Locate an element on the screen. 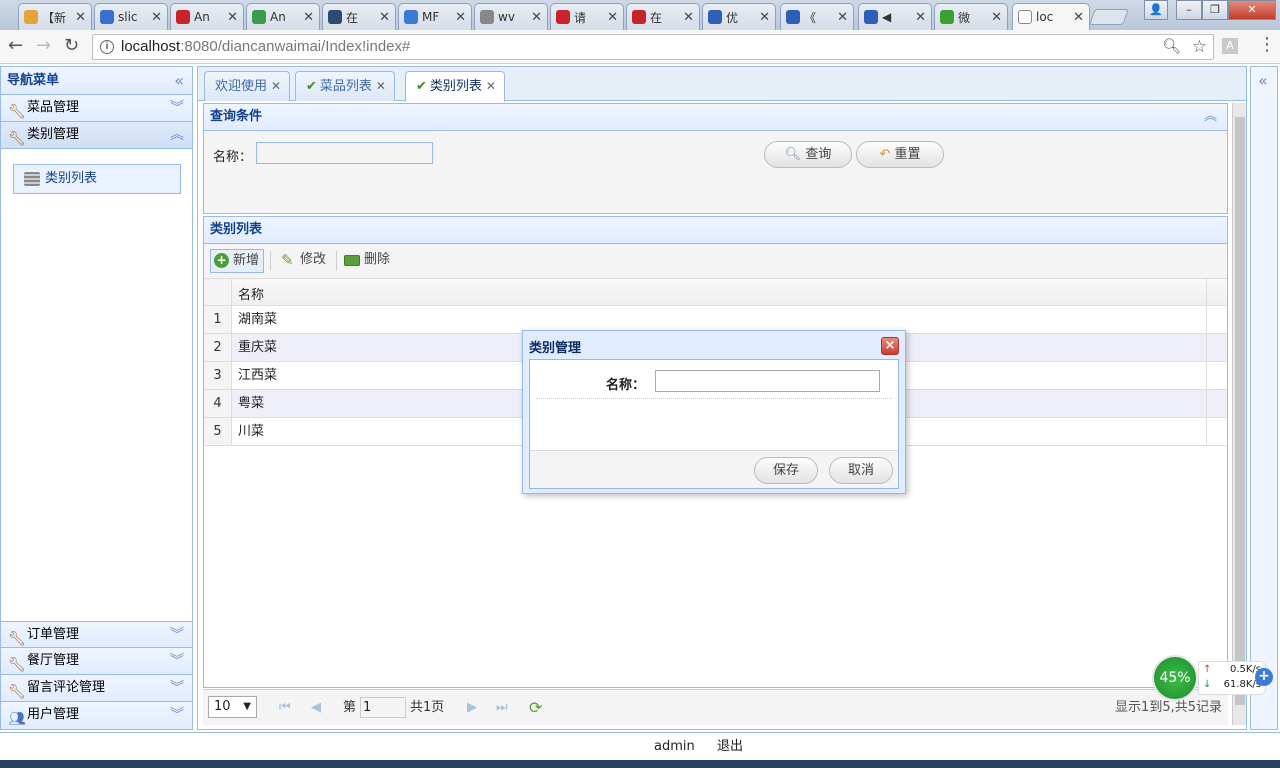 Image resolution: width=1280 pixels, height=768 pixels. browser-tab: 请 ✕ is located at coordinates (587, 16).